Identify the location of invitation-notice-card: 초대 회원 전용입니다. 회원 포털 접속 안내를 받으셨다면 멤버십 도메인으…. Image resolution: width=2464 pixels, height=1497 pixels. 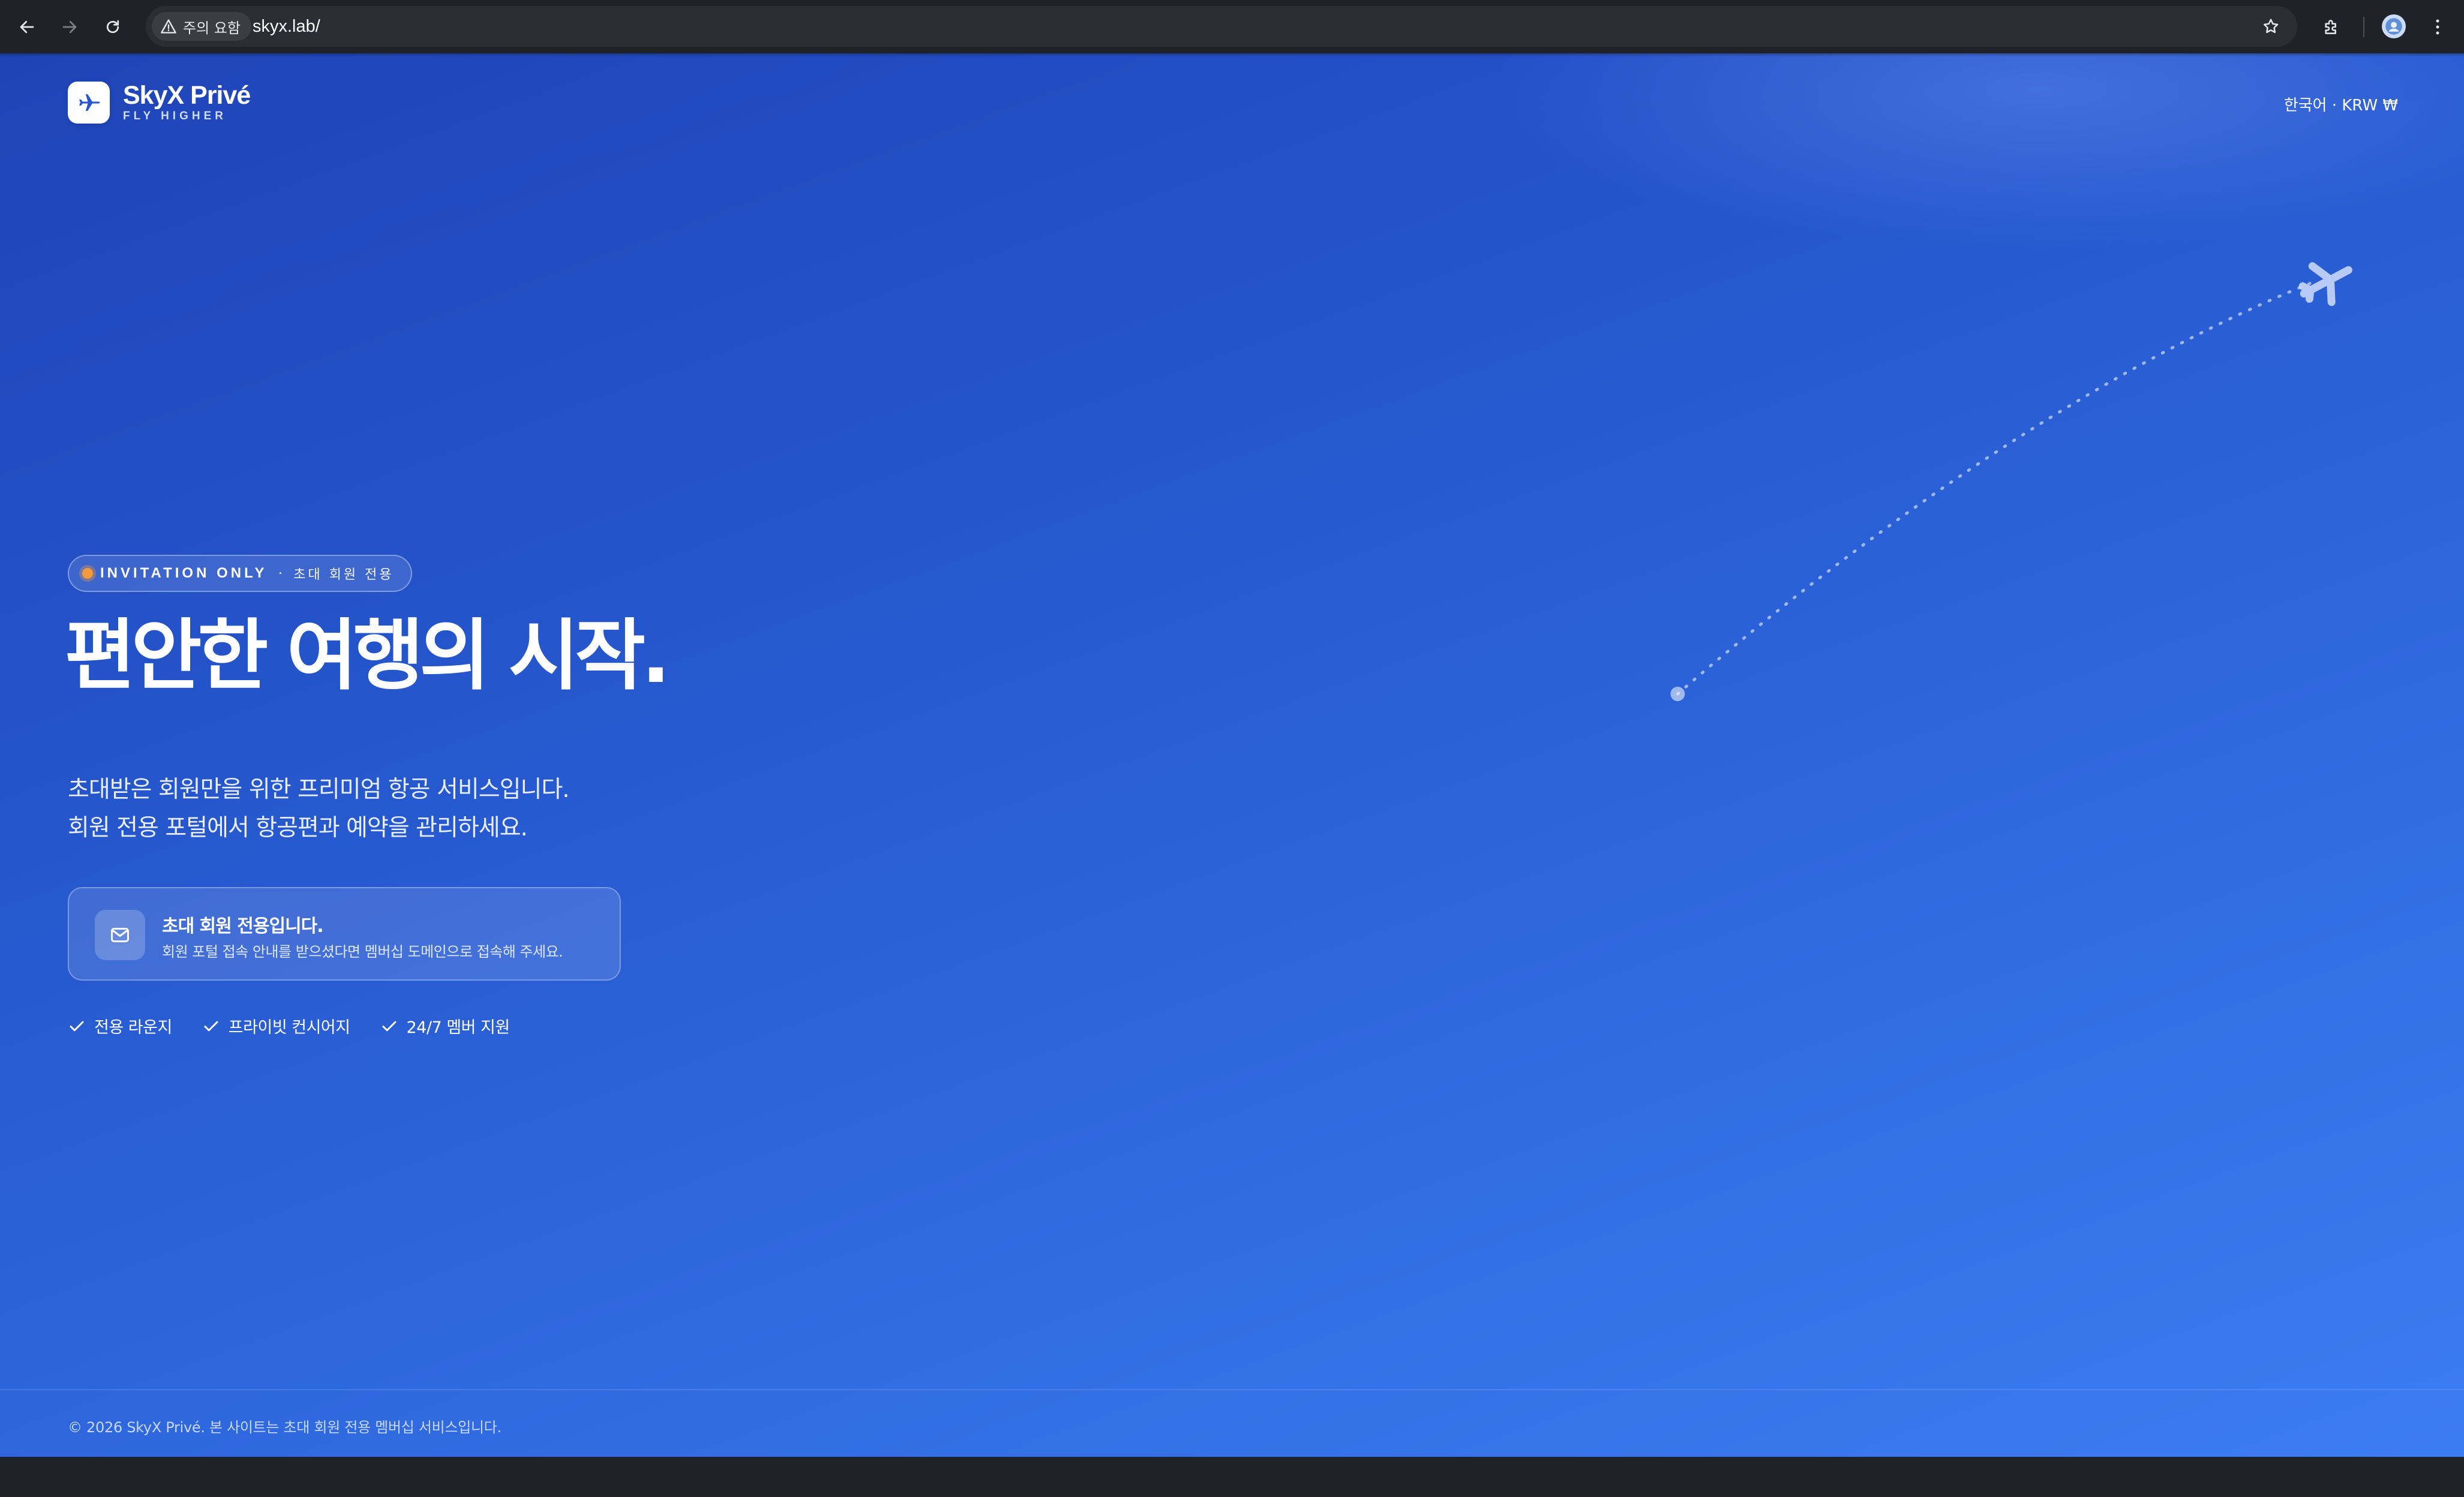
(344, 934).